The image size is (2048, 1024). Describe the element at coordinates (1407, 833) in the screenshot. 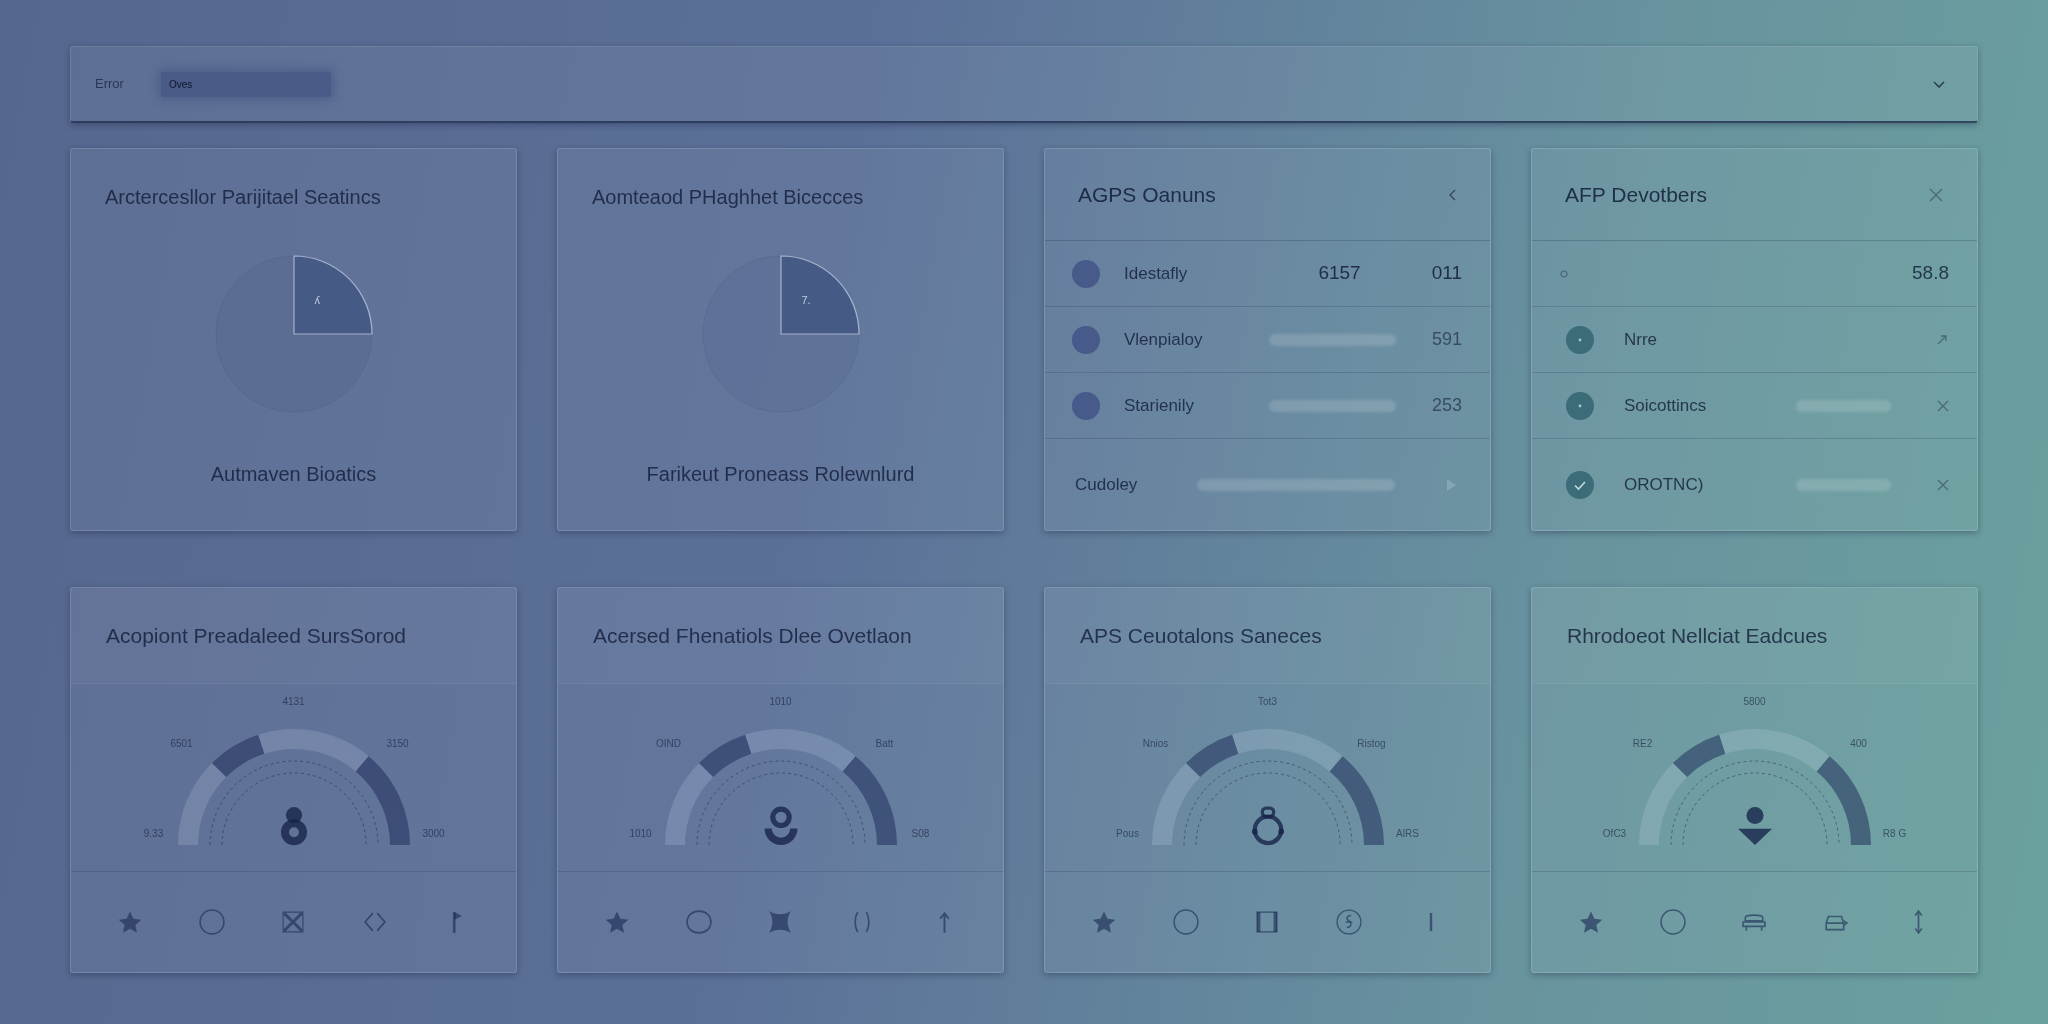

I see `gauge-label: AlRS` at that location.